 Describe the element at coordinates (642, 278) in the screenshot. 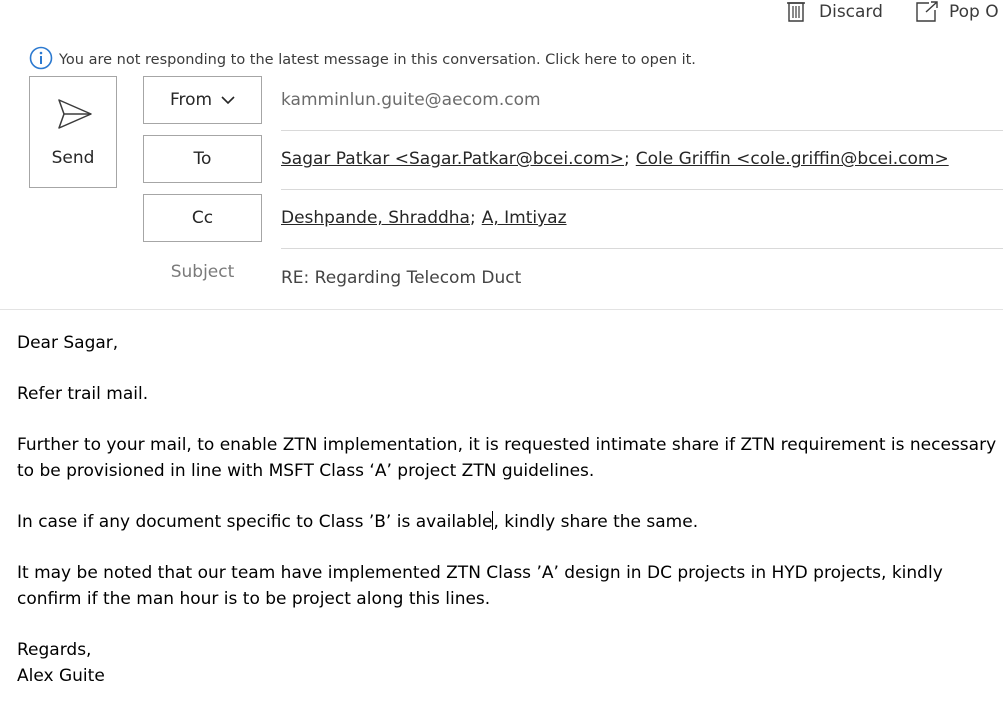

I see `subject-field: RE: Regarding Telecom Duct` at that location.